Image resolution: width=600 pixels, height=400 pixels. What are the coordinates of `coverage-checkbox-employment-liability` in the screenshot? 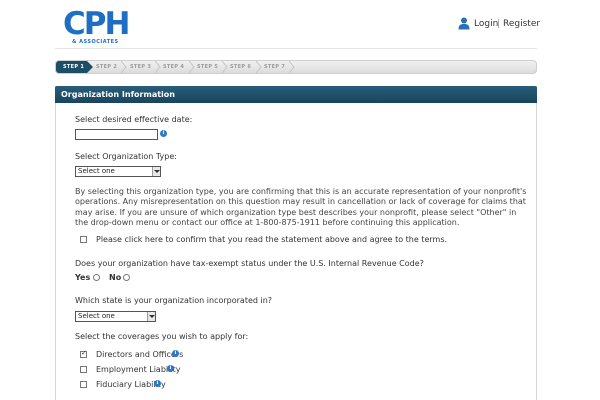 It's located at (83, 369).